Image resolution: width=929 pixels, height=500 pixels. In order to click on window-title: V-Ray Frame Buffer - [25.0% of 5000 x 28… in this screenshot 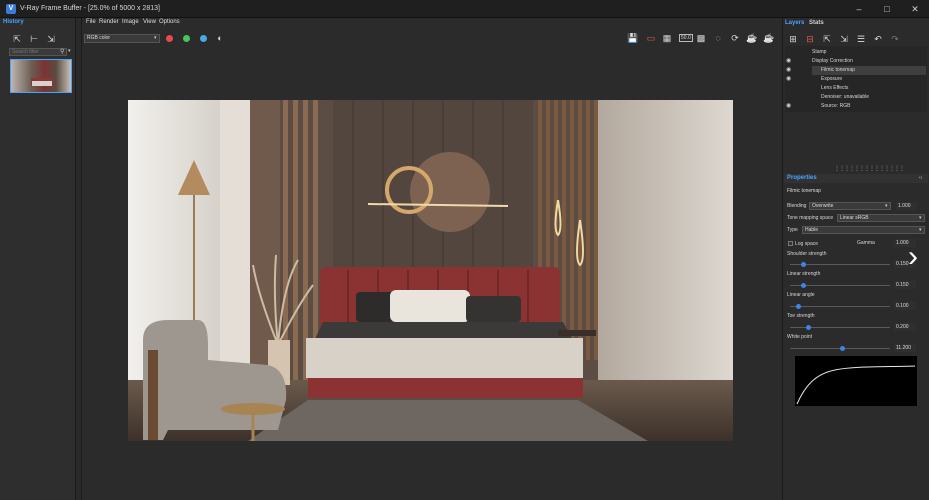, I will do `click(90, 8)`.